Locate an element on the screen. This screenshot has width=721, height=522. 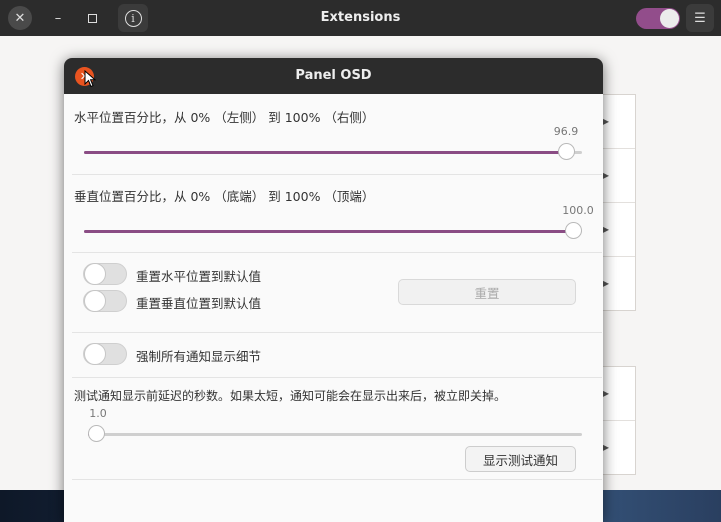
horizontal-position-label: 水平位置百分比，从 0% （左侧） 到 100% （右侧） is located at coordinates (224, 117).